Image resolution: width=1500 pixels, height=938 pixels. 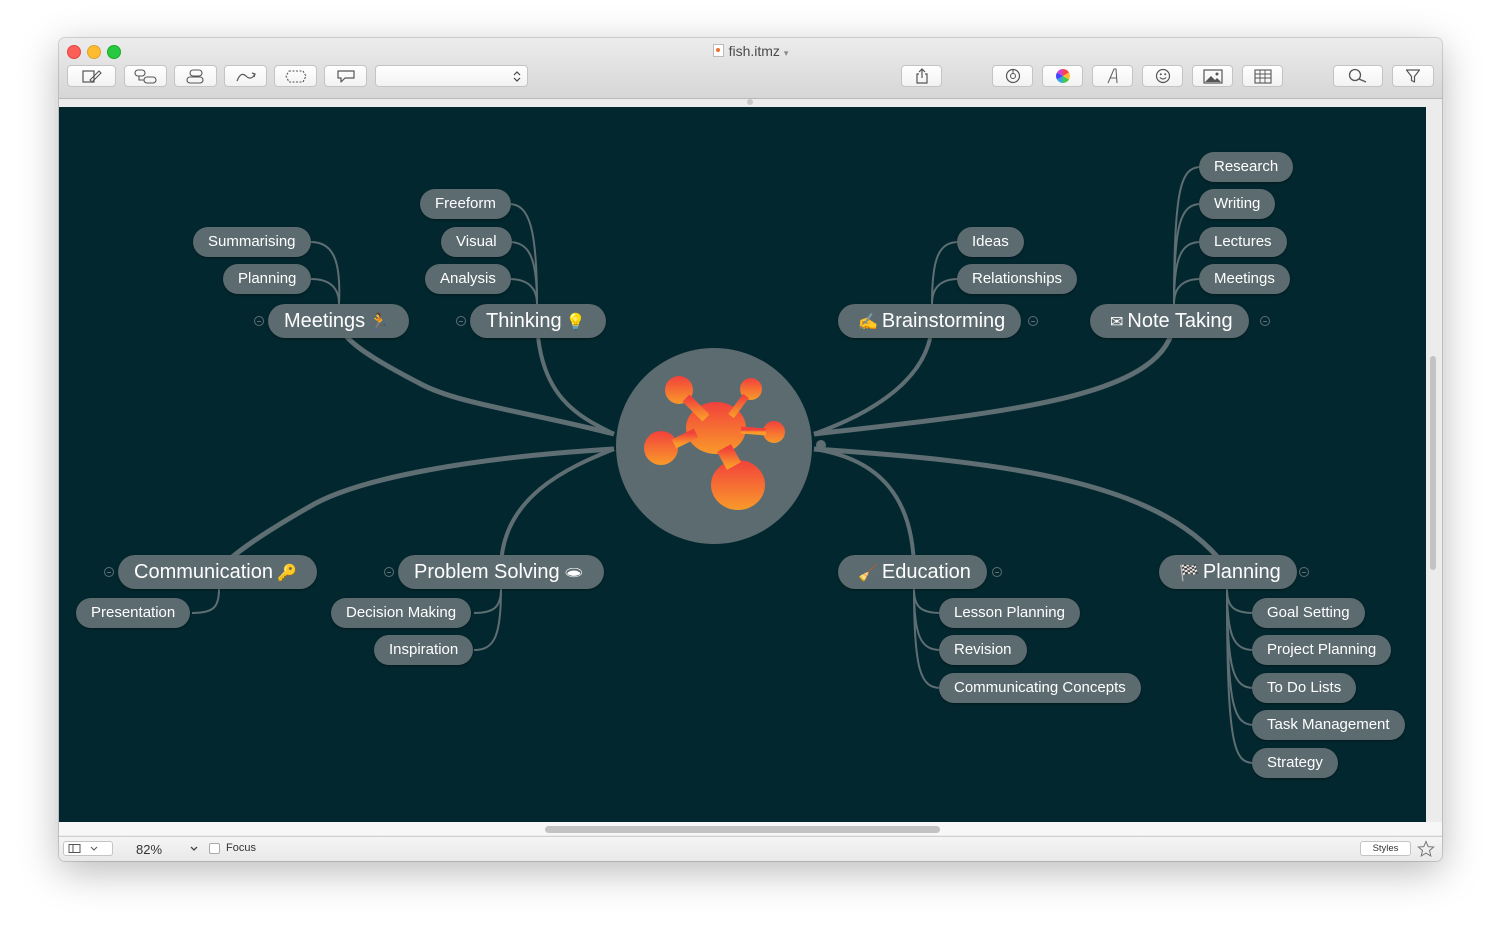 I want to click on new-topic-button, so click(x=91, y=76).